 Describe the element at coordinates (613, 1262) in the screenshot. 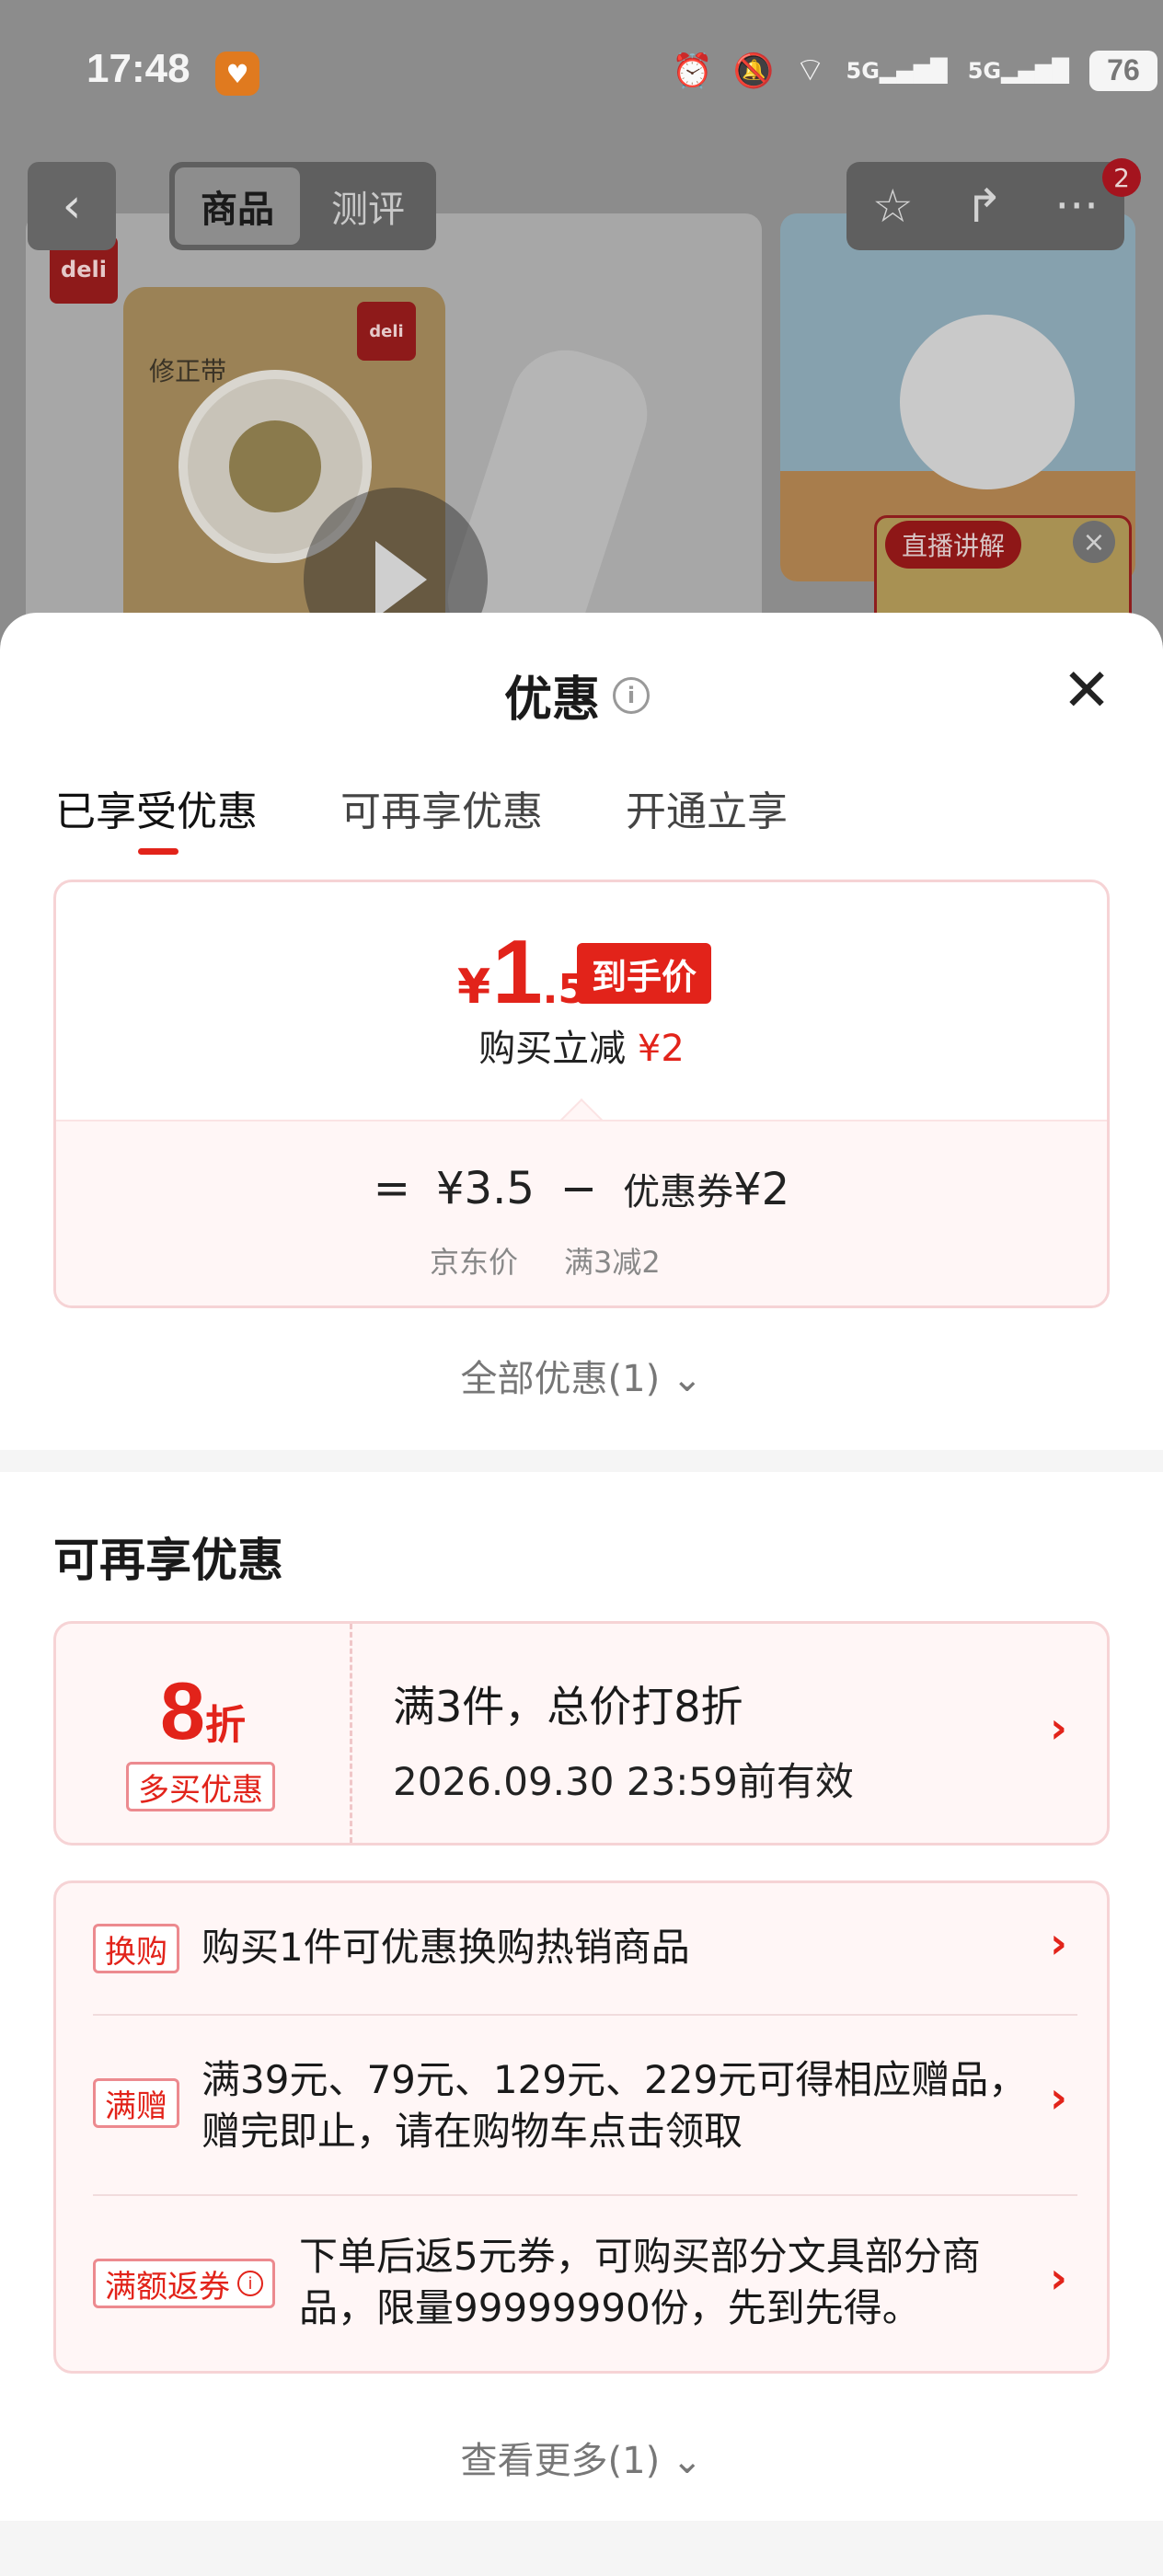

I see `coupon-rule: 满3减2` at that location.